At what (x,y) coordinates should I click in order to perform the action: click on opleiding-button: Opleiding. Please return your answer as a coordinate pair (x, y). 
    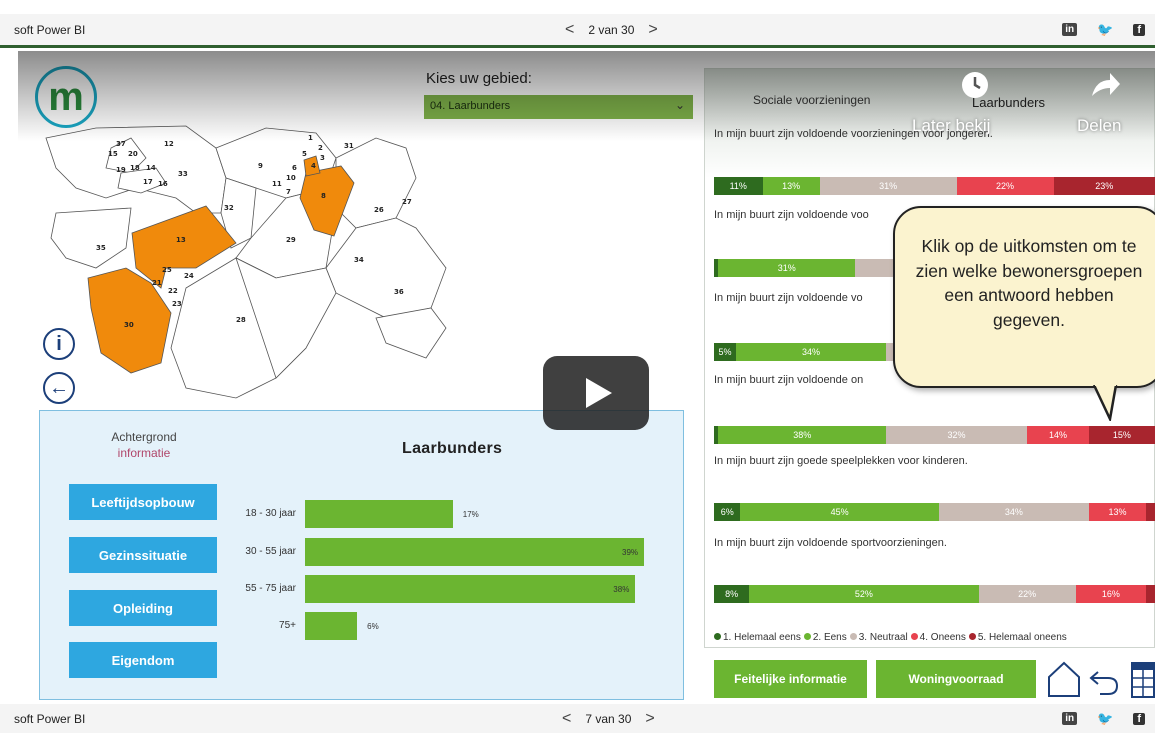
    Looking at the image, I should click on (143, 608).